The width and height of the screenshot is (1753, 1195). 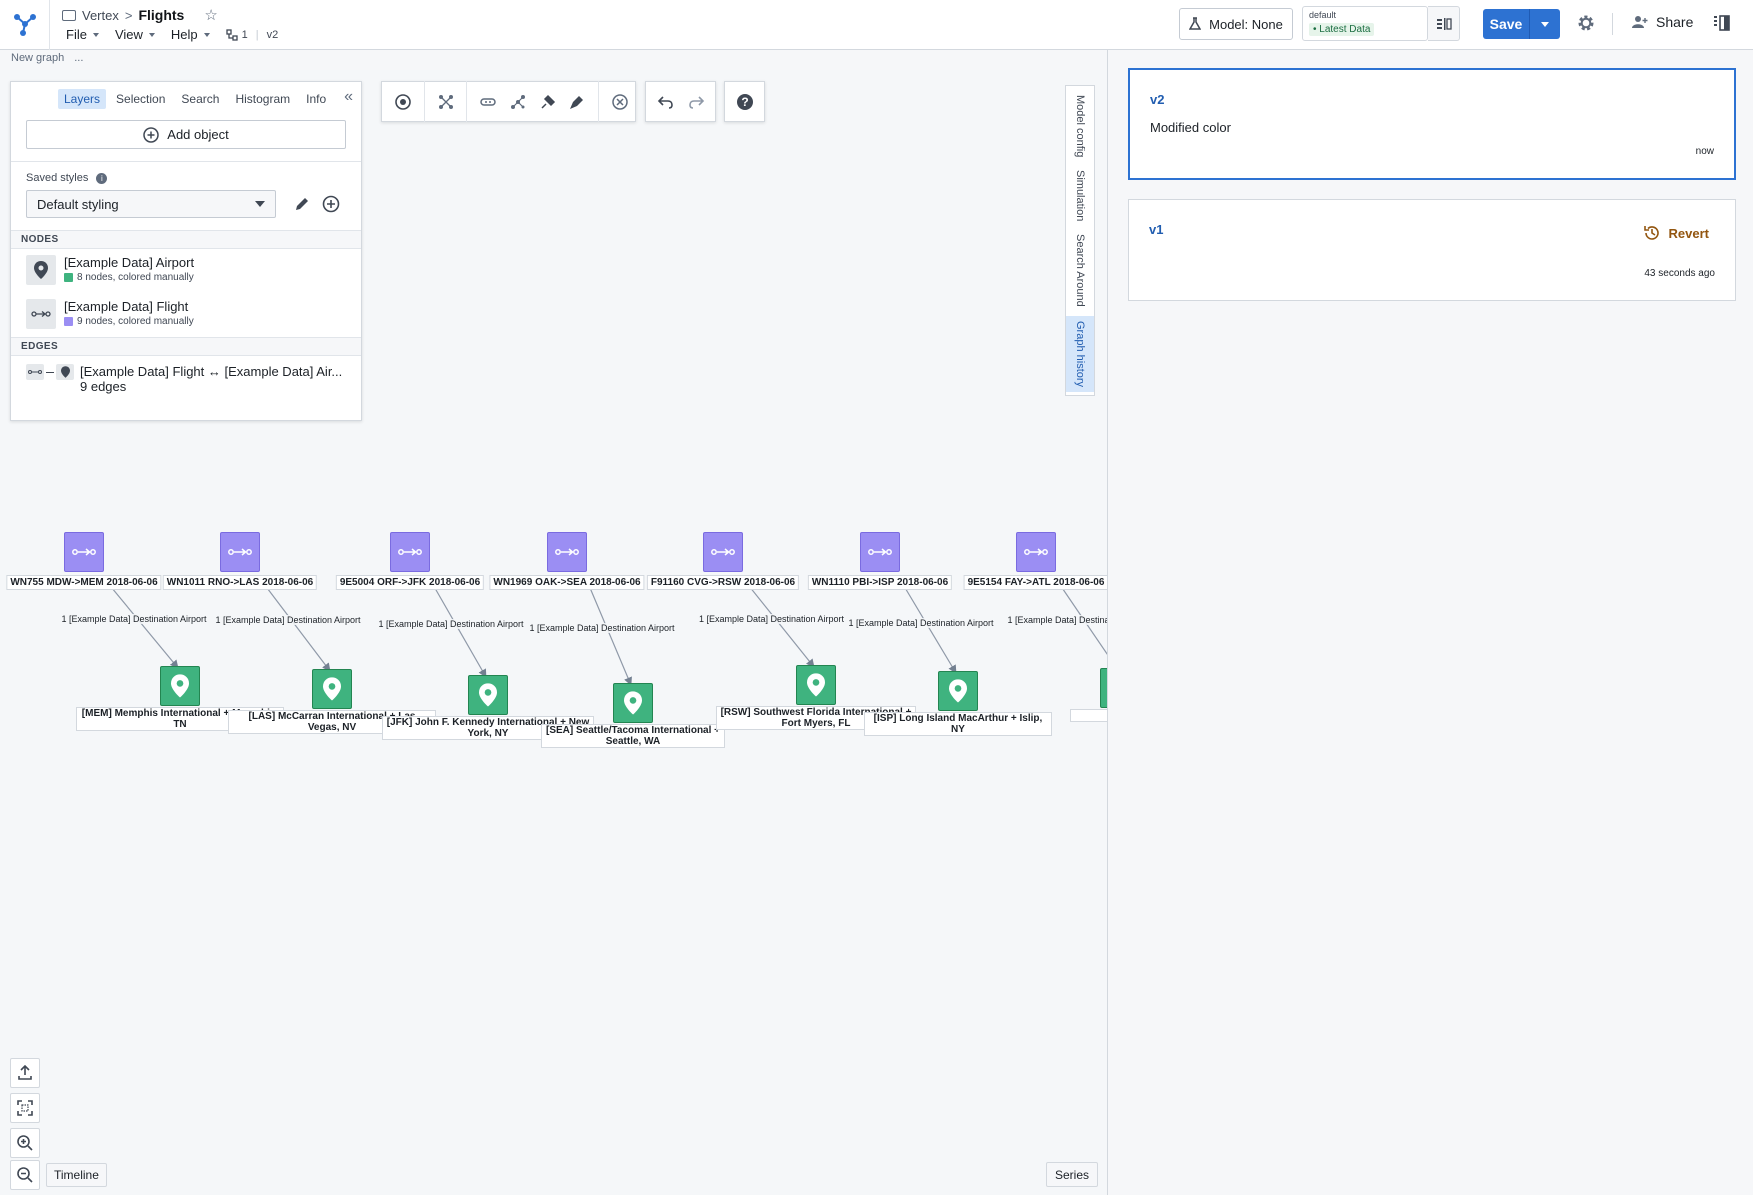 I want to click on menu-bar: File View Help 1 | v2, so click(x=172, y=34).